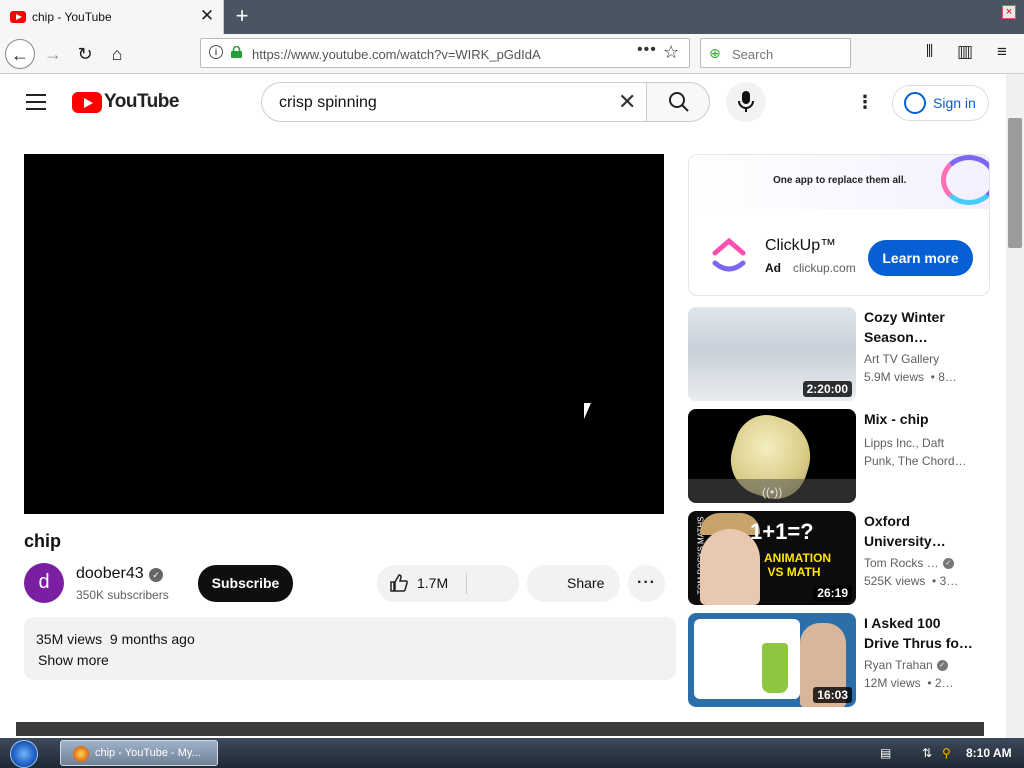  Describe the element at coordinates (1009, 12) in the screenshot. I see `window-close-button: ×` at that location.